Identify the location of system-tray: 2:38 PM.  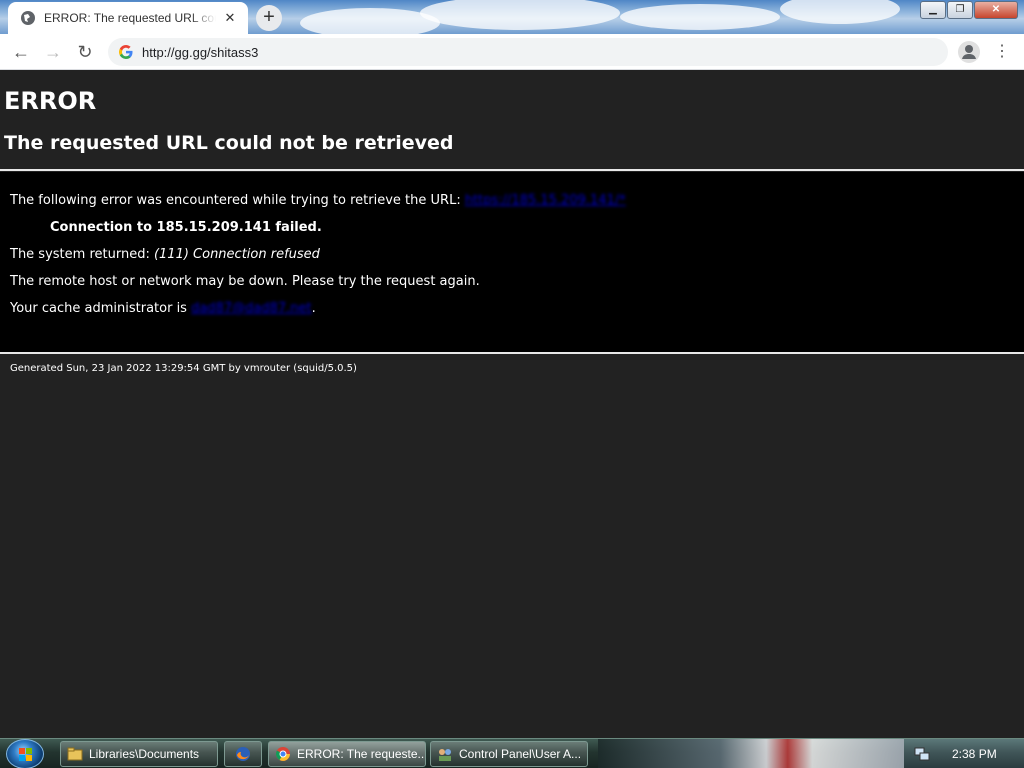
(964, 753).